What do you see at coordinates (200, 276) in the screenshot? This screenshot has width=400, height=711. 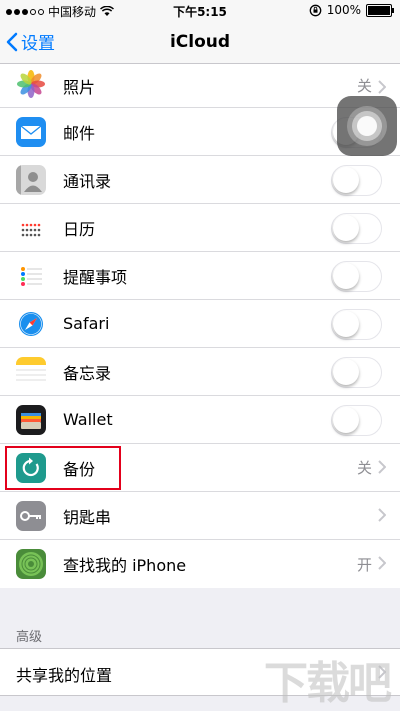 I see `row-reminders: 提醒事项` at bounding box center [200, 276].